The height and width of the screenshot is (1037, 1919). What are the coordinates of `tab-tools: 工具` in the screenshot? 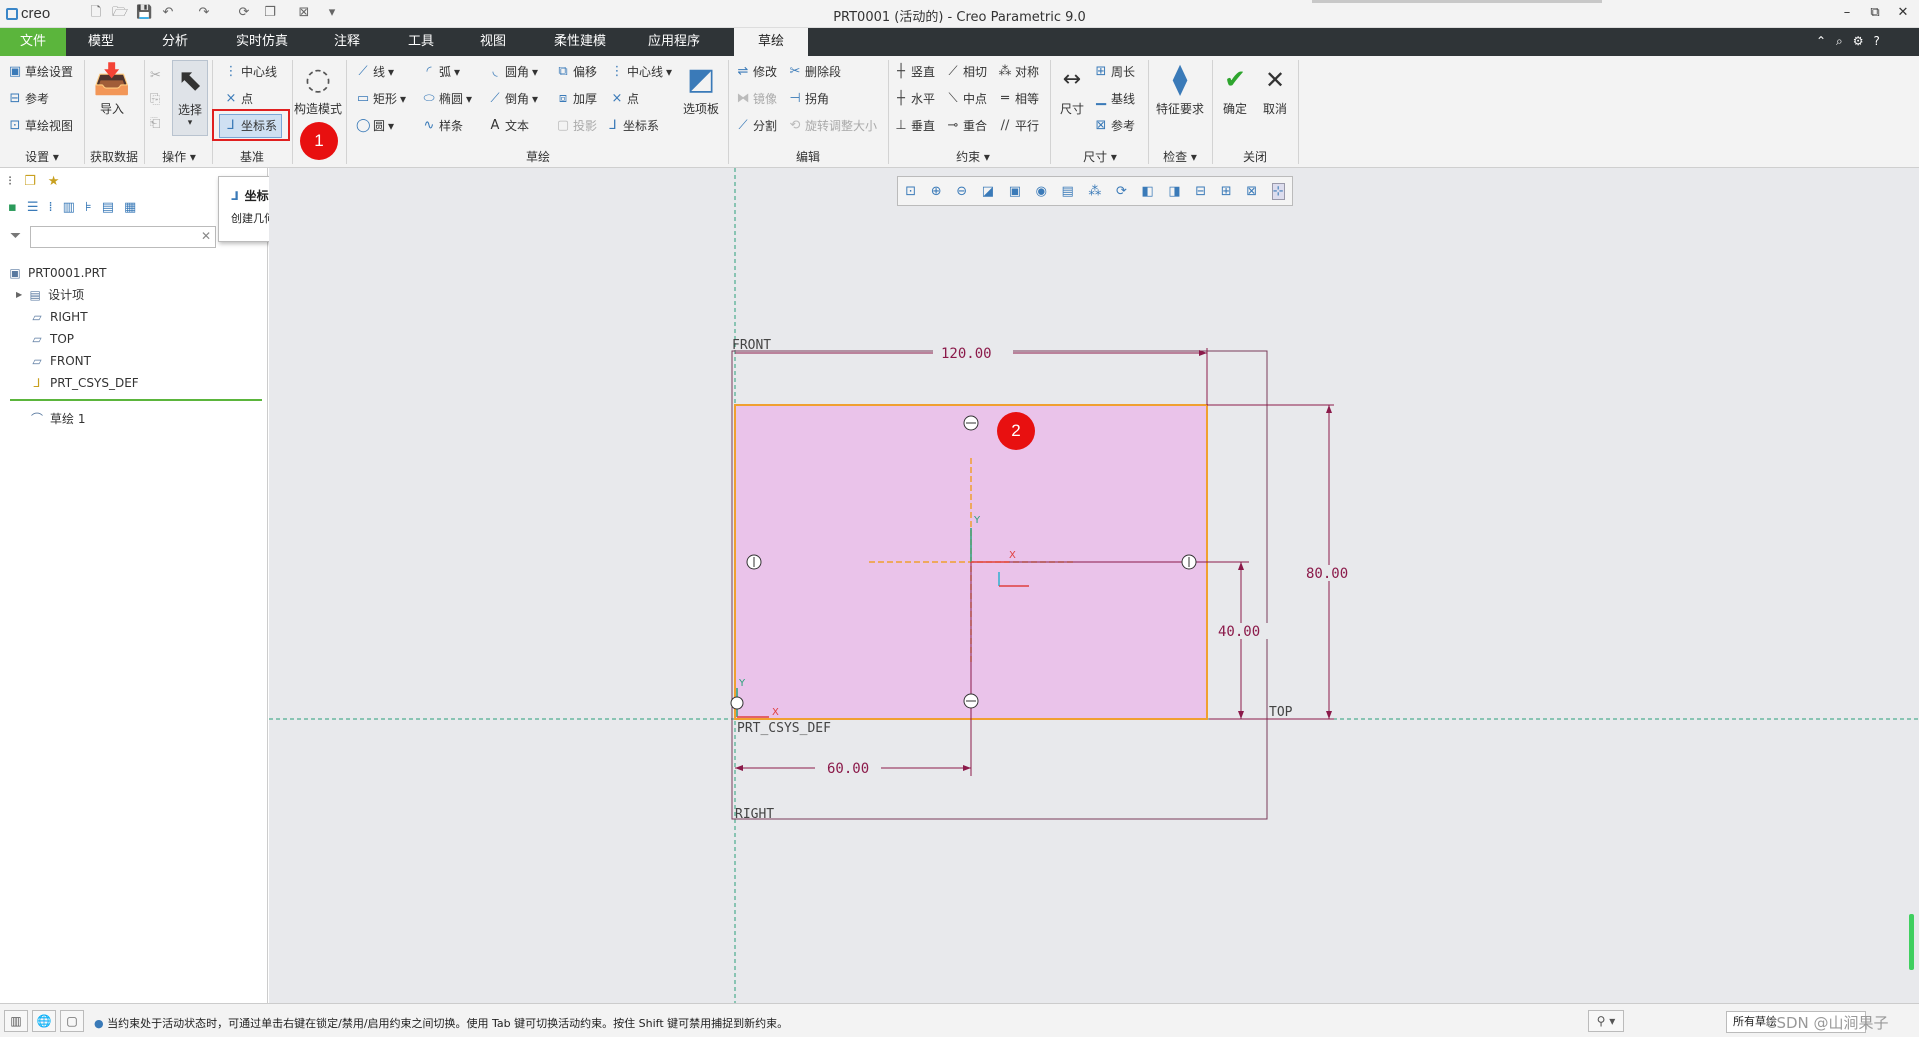 It's located at (421, 42).